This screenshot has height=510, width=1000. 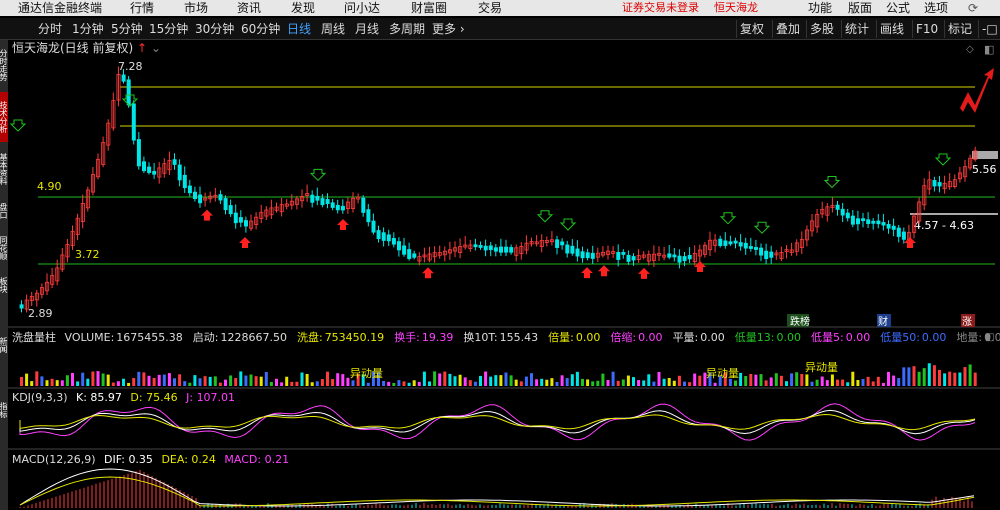 What do you see at coordinates (501, 337) in the screenshot?
I see `volume-stat: 换10T: 155.43` at bounding box center [501, 337].